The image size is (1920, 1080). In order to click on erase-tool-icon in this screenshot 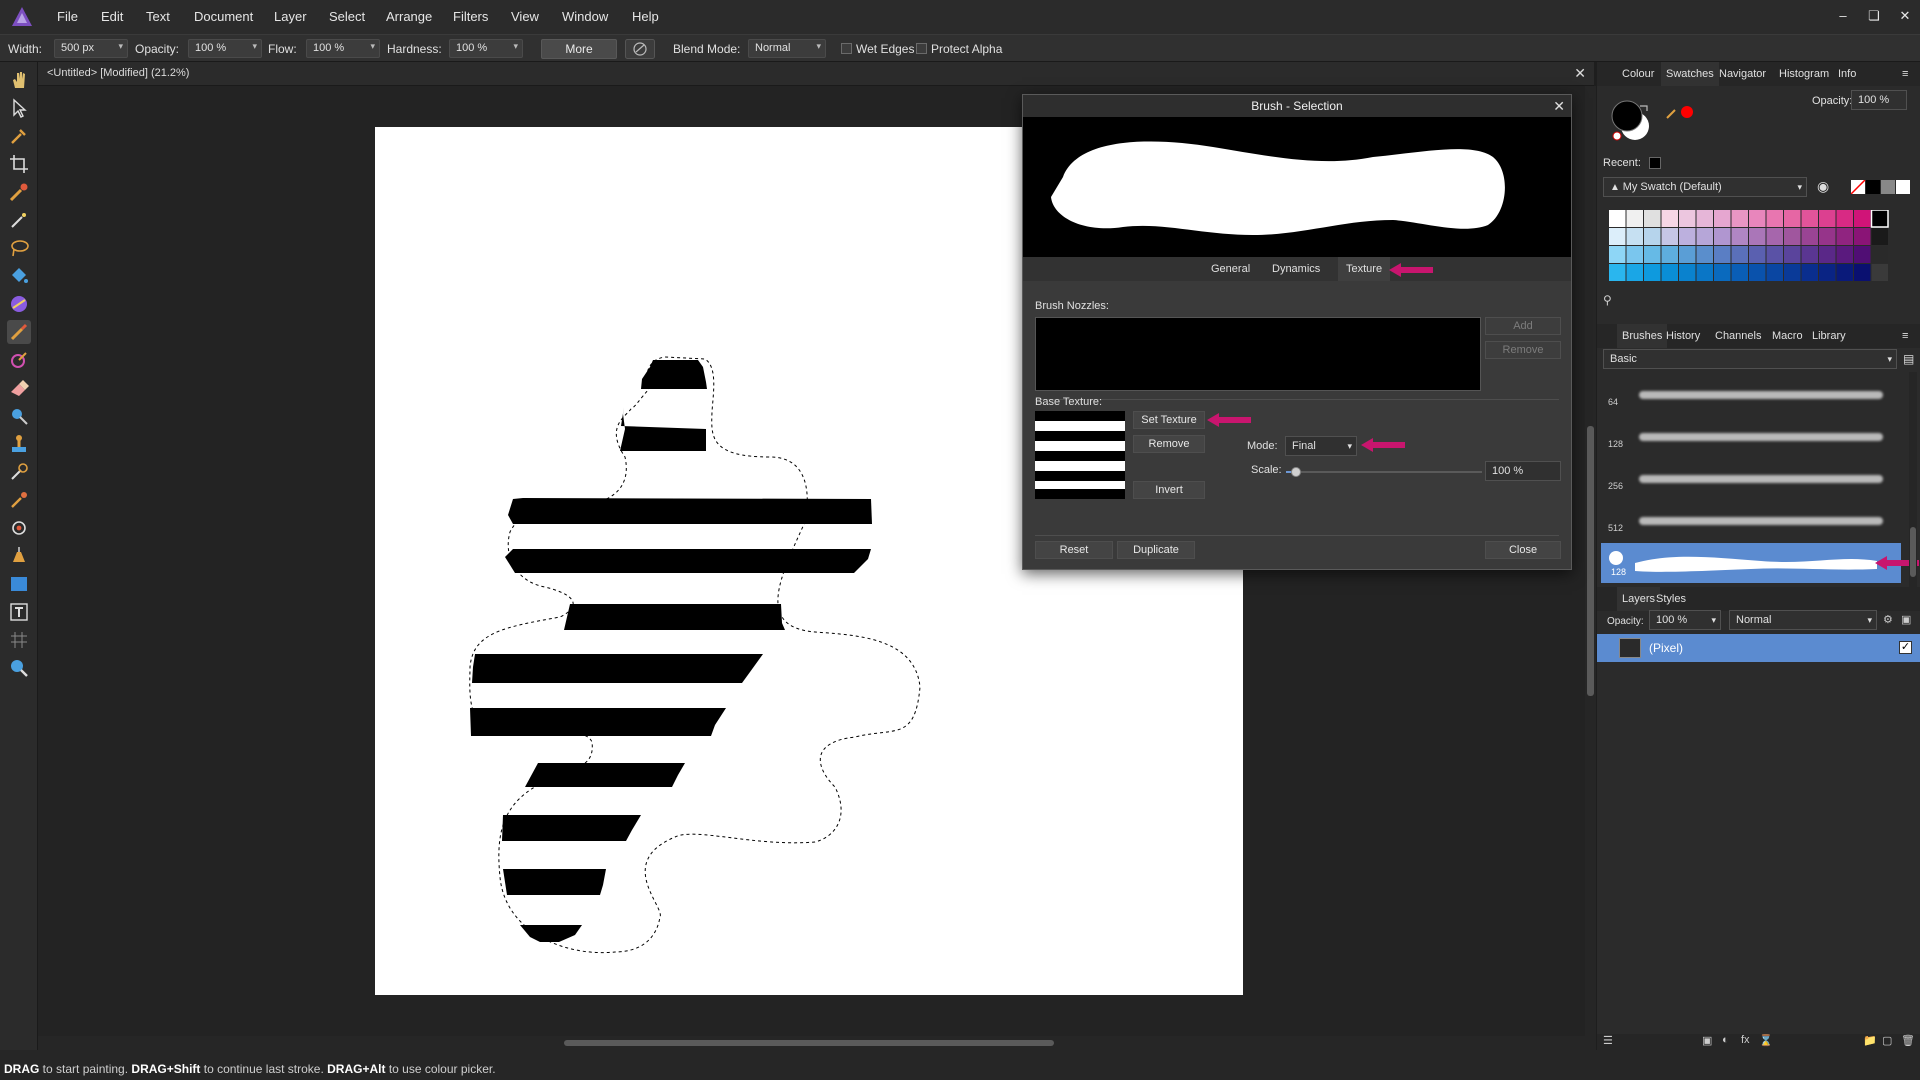, I will do `click(19, 388)`.